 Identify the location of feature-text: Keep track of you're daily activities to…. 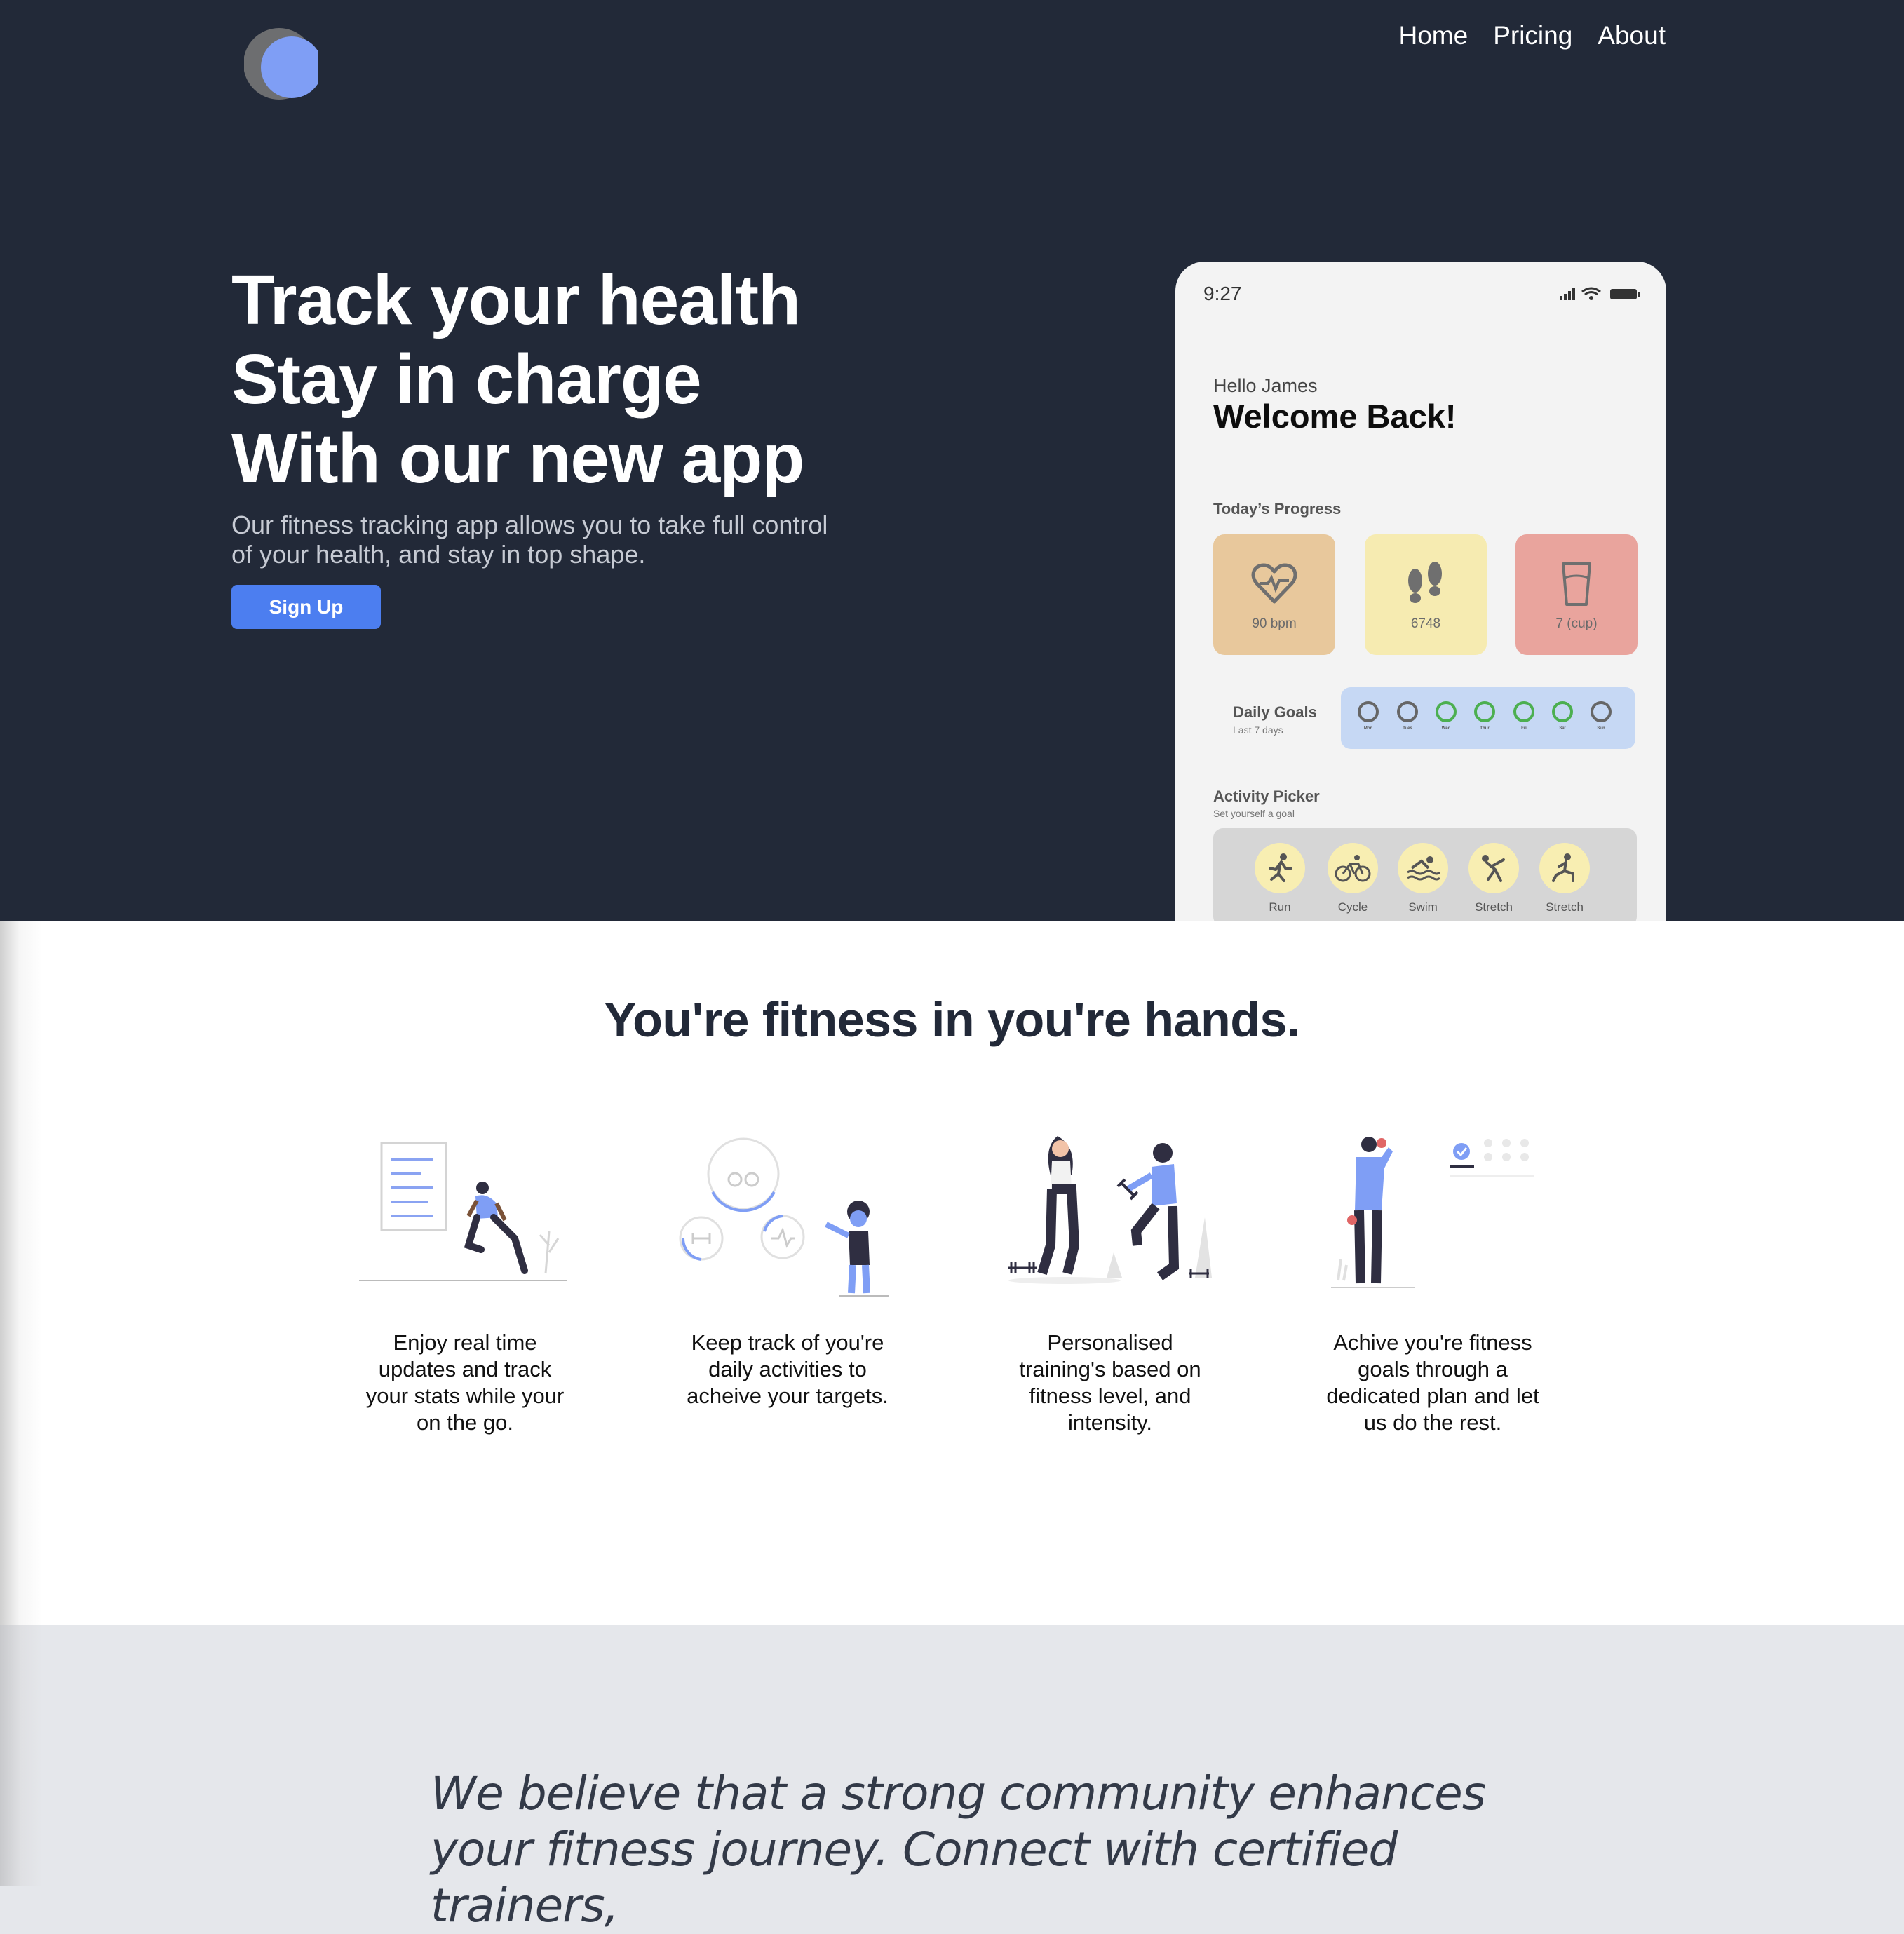
(788, 1369).